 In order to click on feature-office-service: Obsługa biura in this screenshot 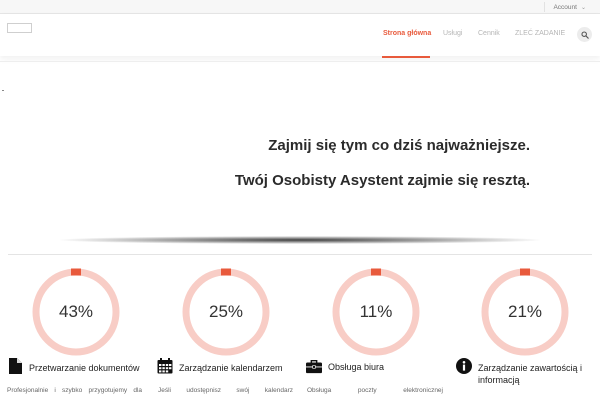, I will do `click(381, 366)`.